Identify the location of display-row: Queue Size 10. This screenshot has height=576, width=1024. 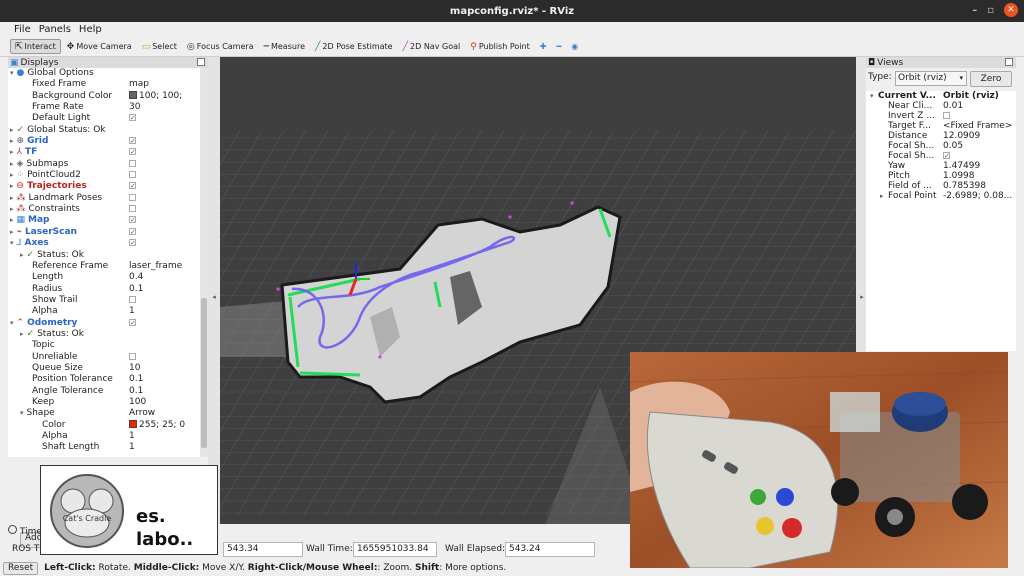
(108, 368).